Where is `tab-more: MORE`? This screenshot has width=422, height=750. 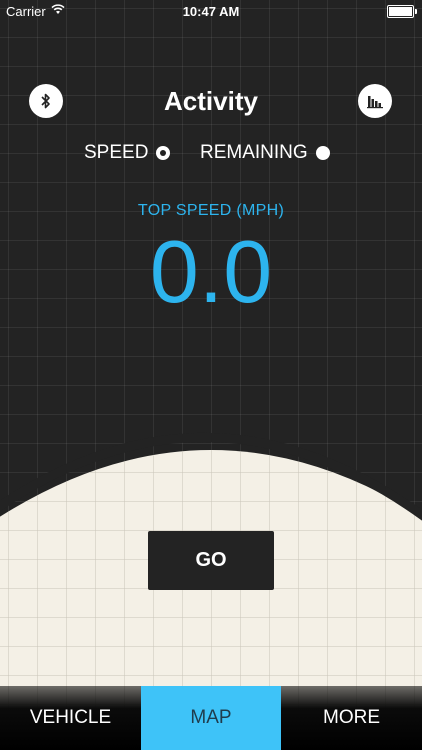
tab-more: MORE is located at coordinates (351, 718).